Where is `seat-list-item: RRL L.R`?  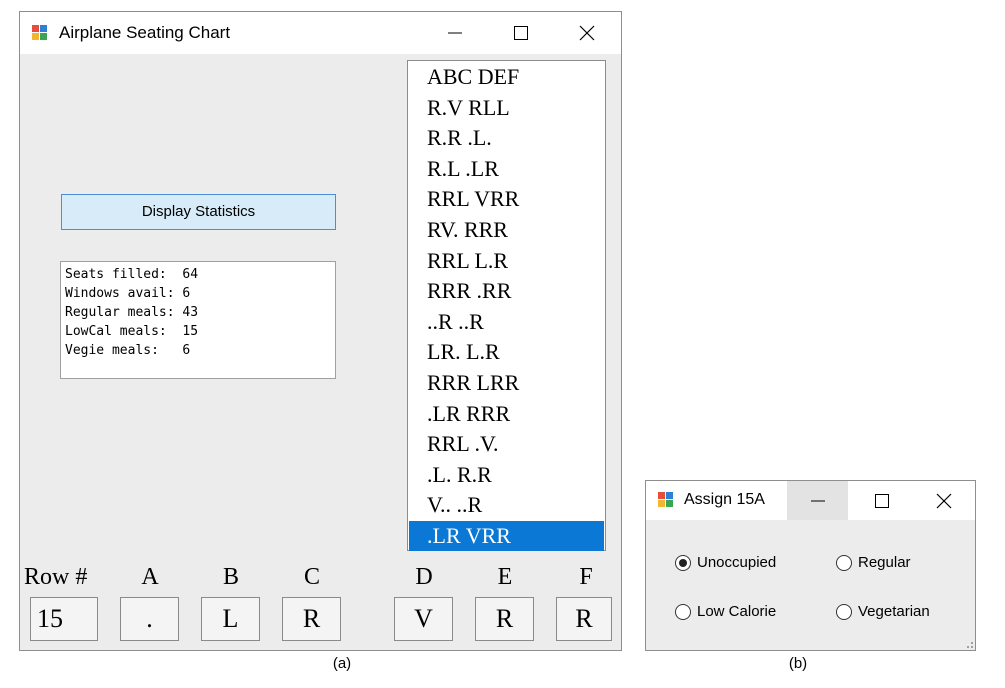 seat-list-item: RRL L.R is located at coordinates (506, 261).